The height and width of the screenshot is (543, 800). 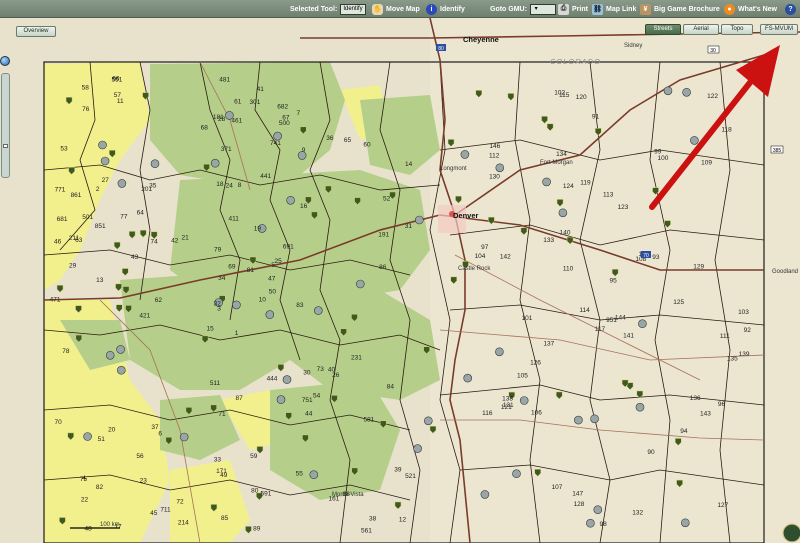 What do you see at coordinates (304, 206) in the screenshot?
I see `gmu-label: 16` at bounding box center [304, 206].